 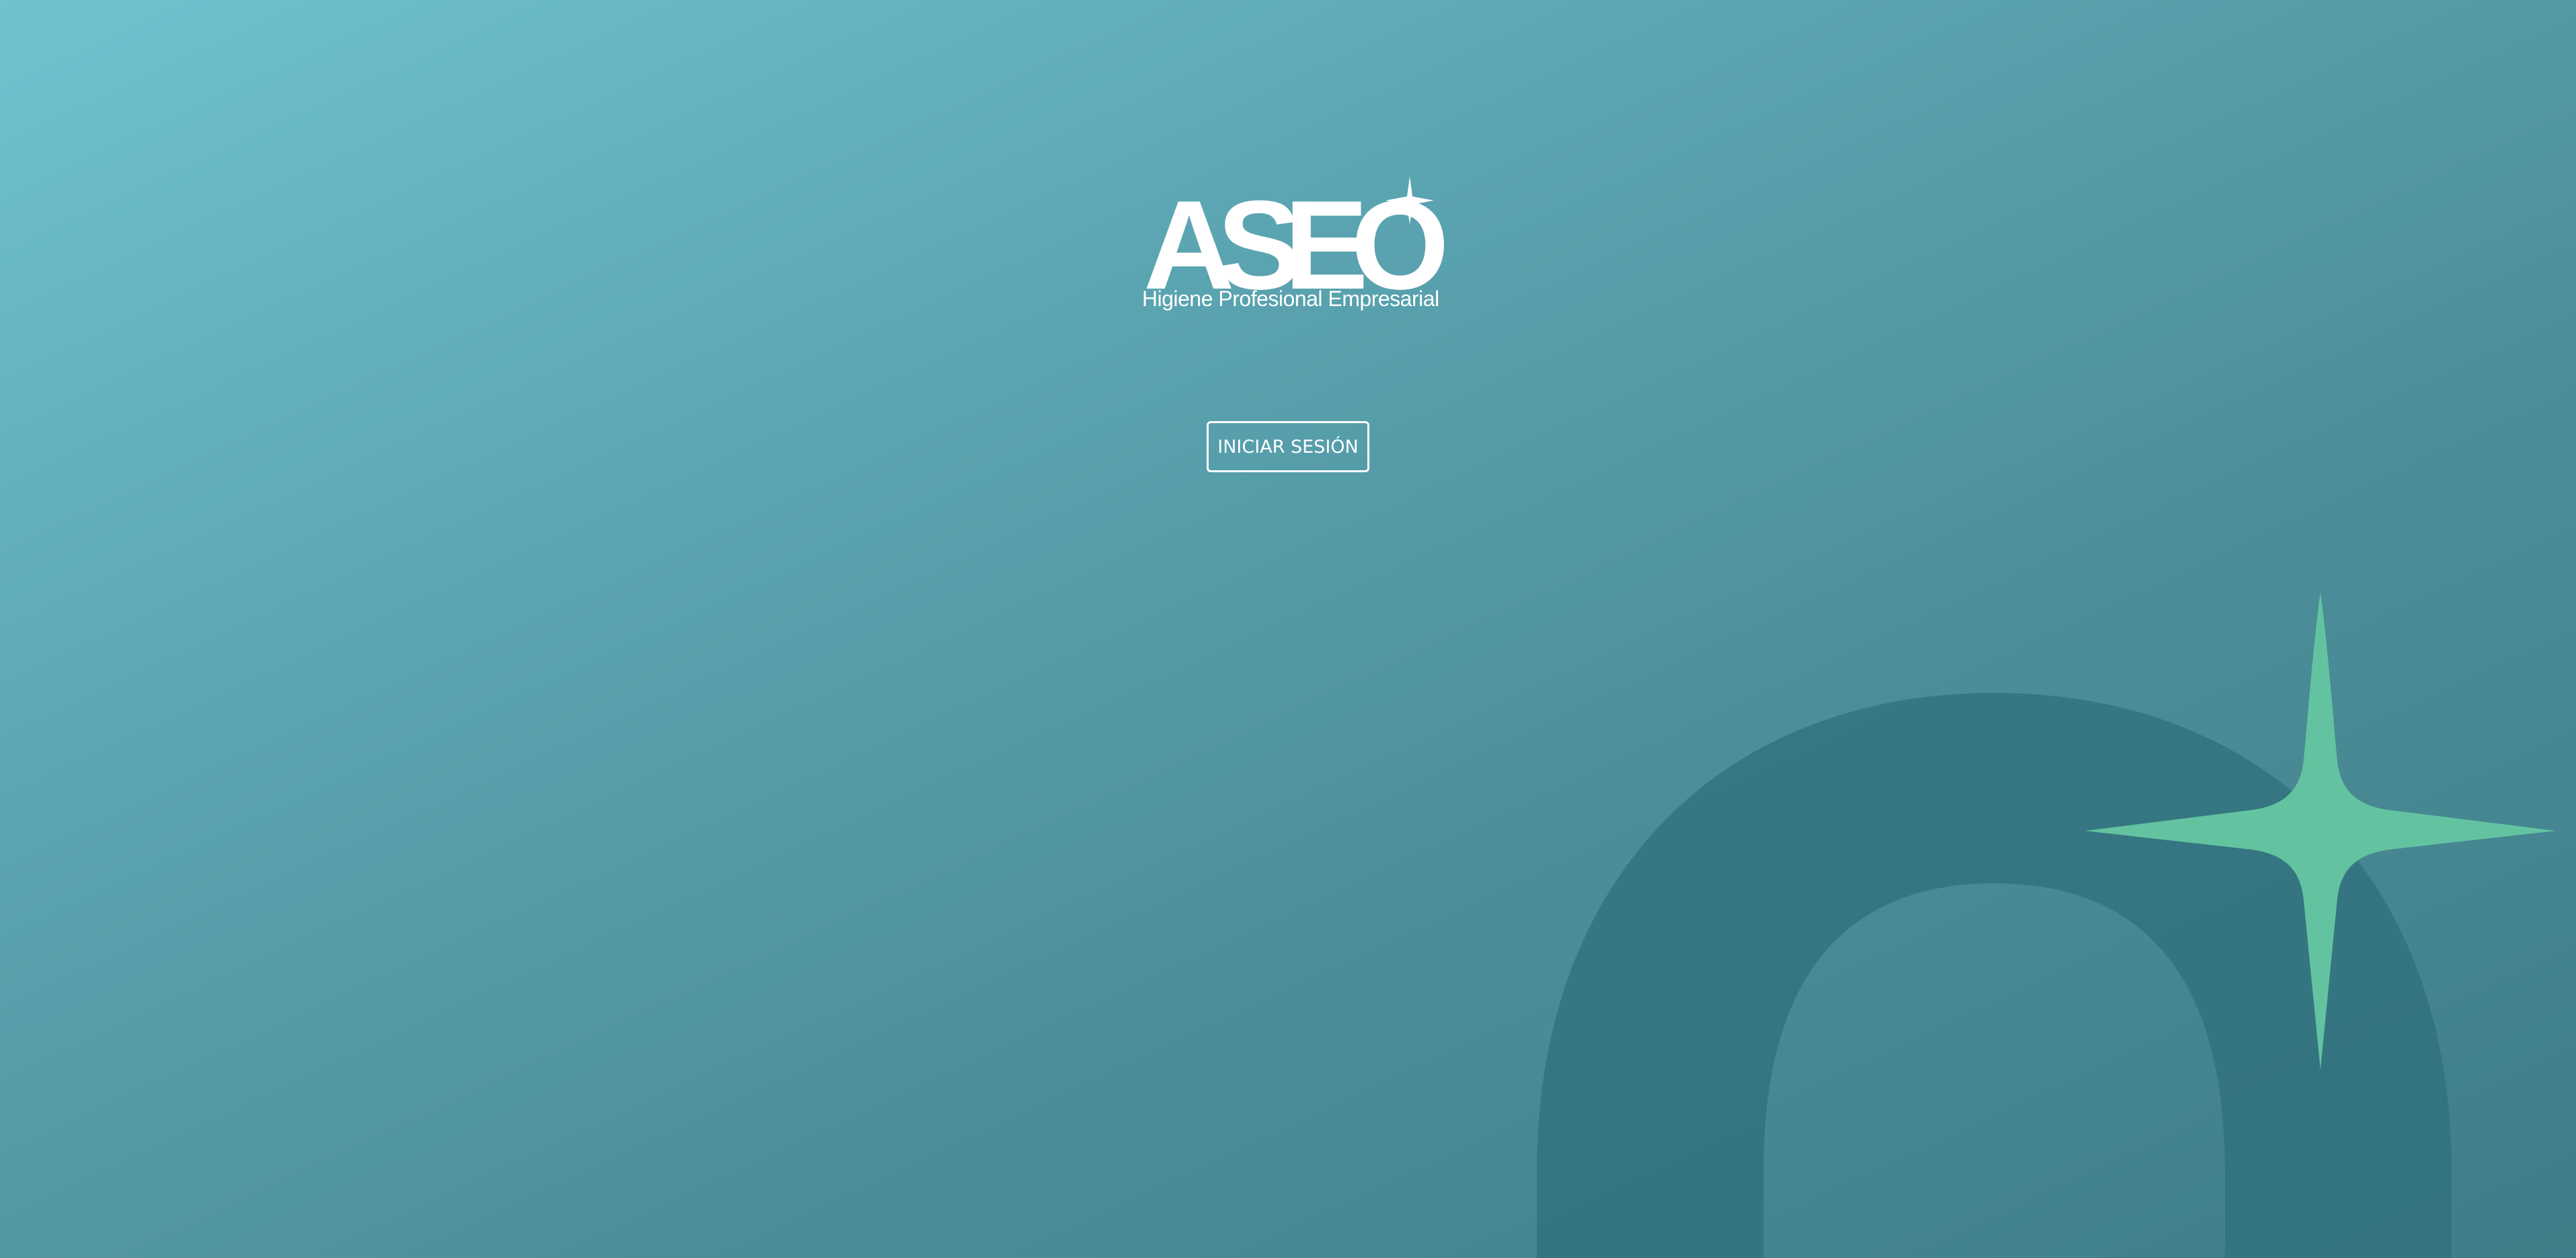 I want to click on login-button: INICIAR SESIÓN, so click(x=1288, y=446).